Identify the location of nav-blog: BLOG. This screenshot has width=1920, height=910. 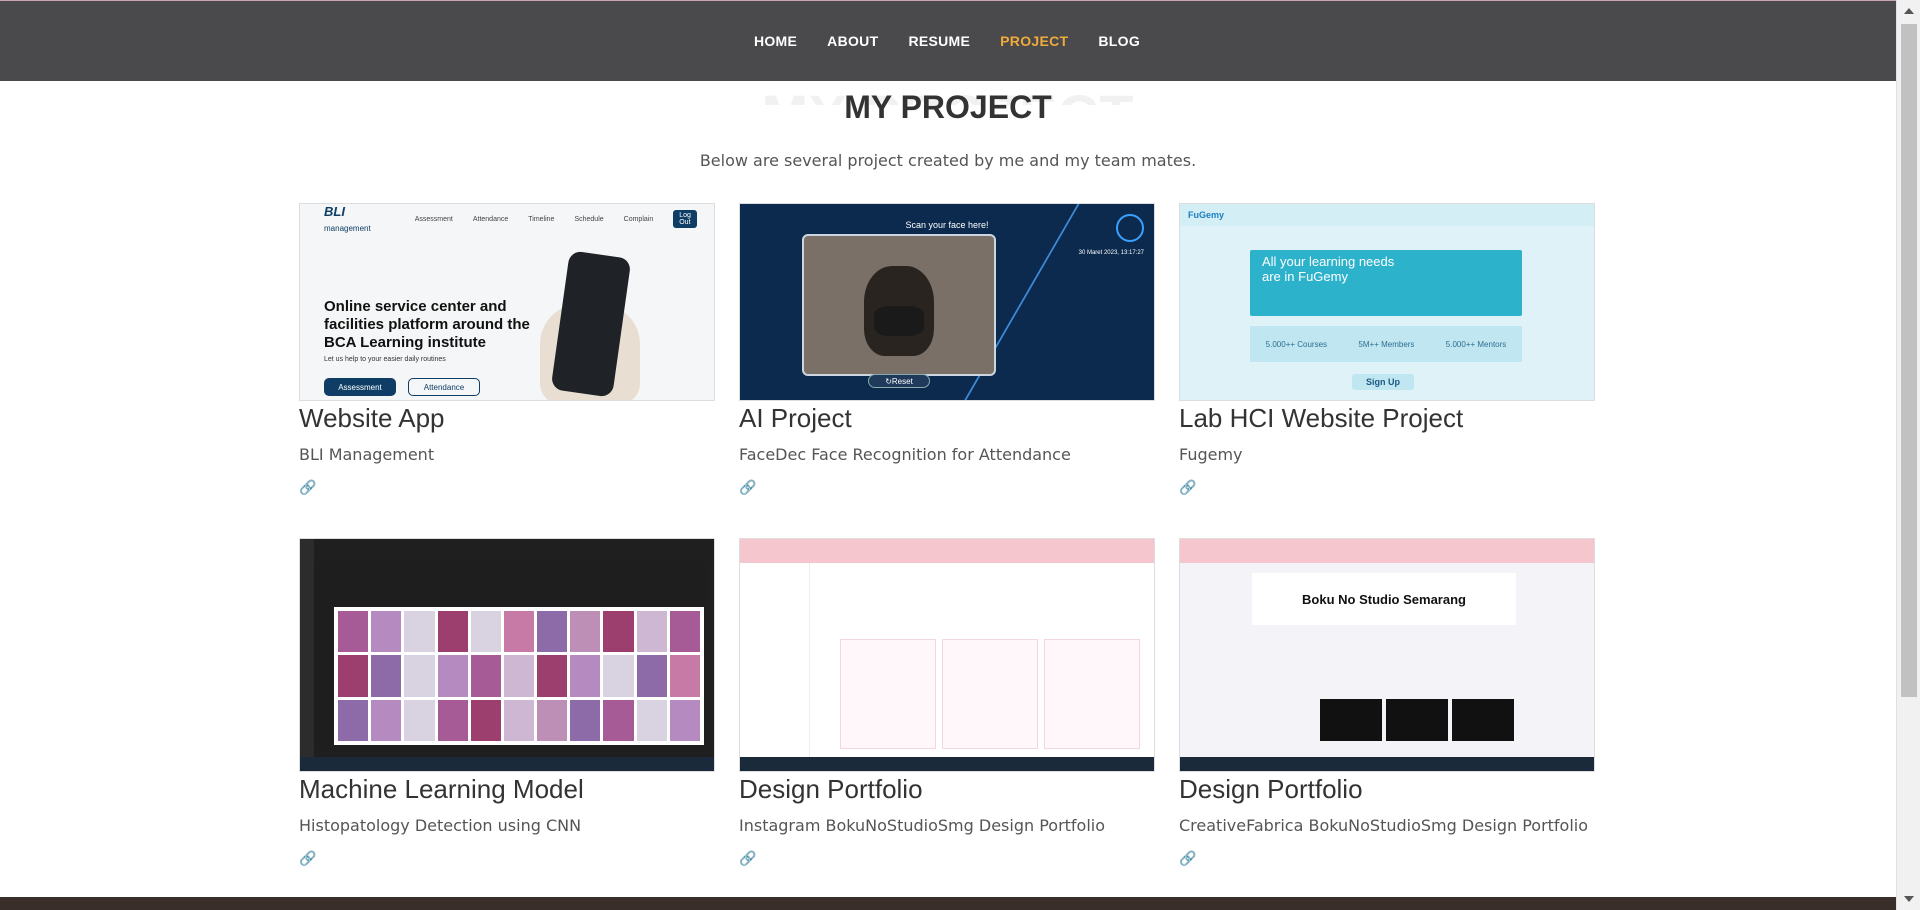
(1119, 41).